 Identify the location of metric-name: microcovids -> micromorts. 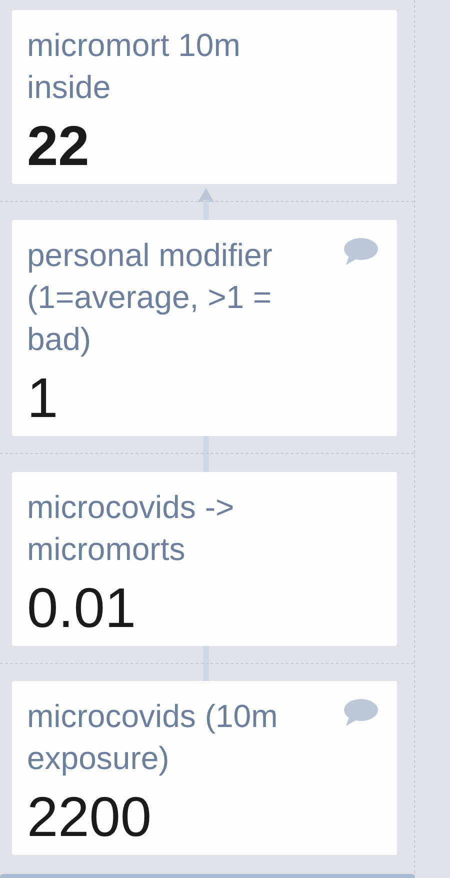
(131, 528).